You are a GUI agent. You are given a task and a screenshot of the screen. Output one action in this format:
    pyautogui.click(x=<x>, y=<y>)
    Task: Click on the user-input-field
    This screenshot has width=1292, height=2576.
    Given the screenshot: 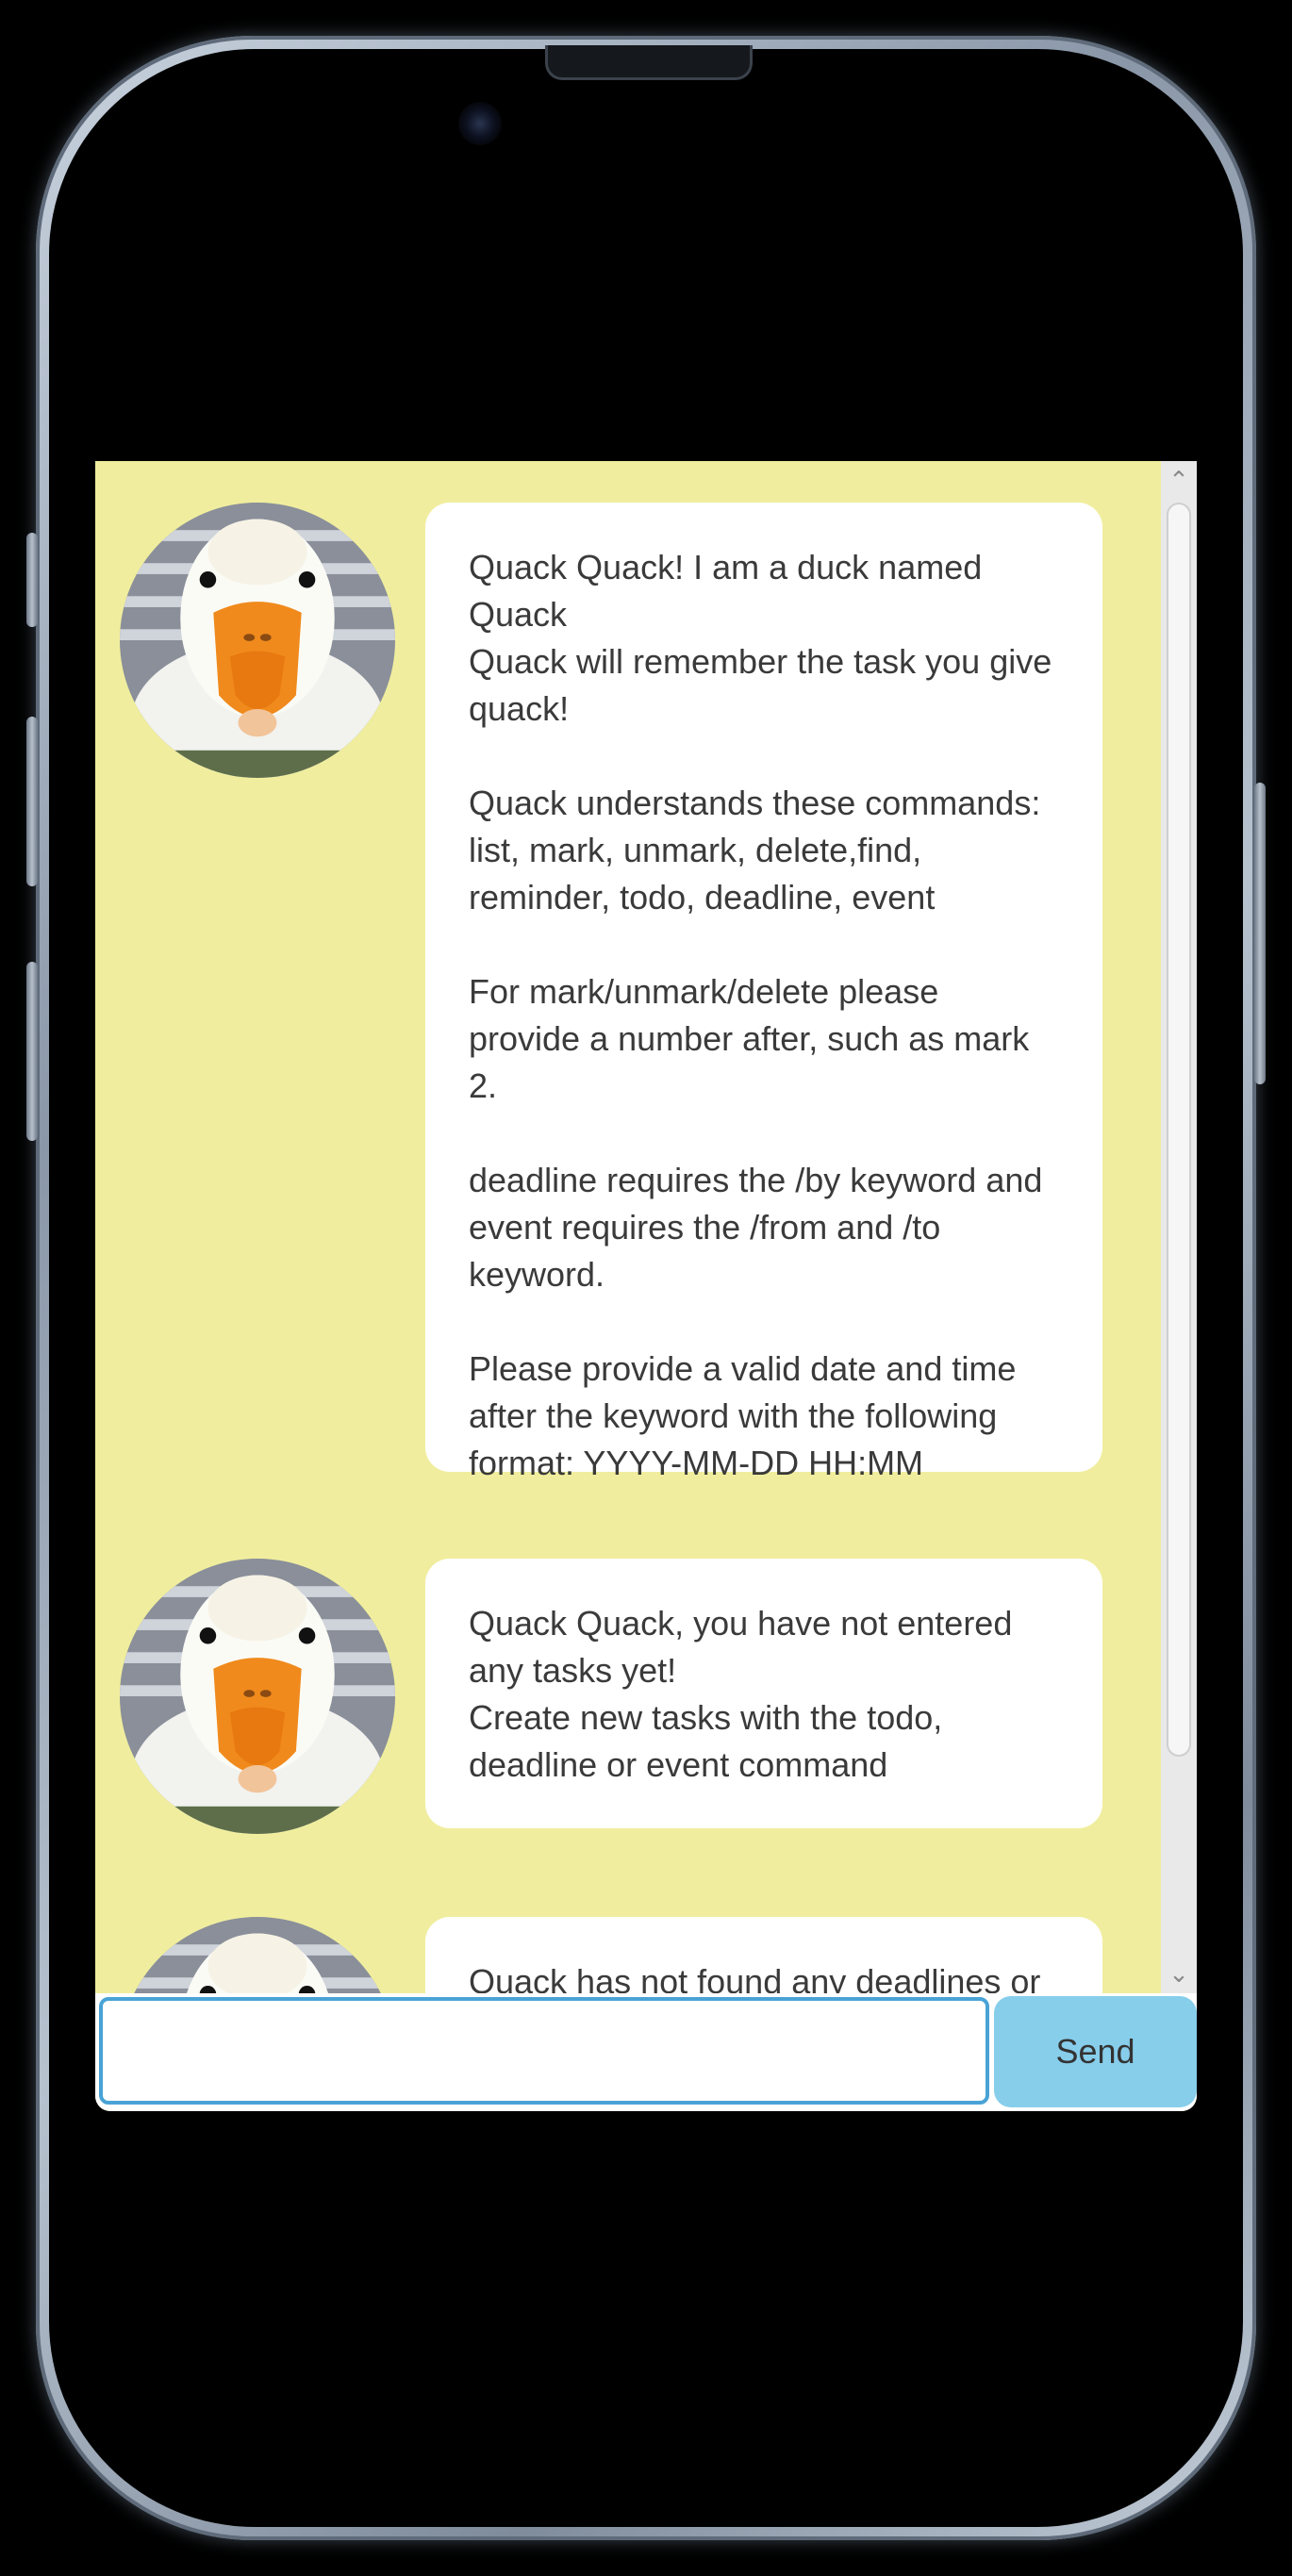 What is the action you would take?
    pyautogui.click(x=544, y=2051)
    